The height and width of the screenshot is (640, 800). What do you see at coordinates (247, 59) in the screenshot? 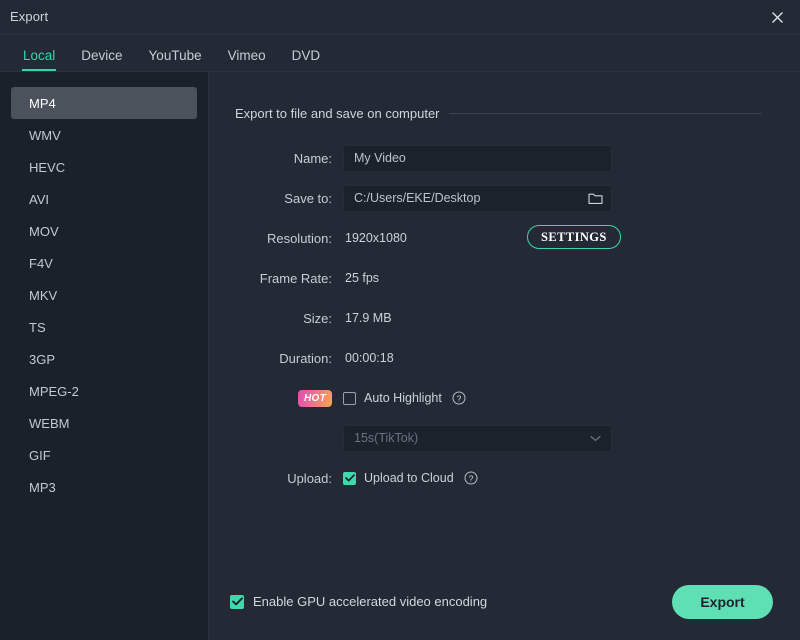
I see `tab-vimeo: Vimeo` at bounding box center [247, 59].